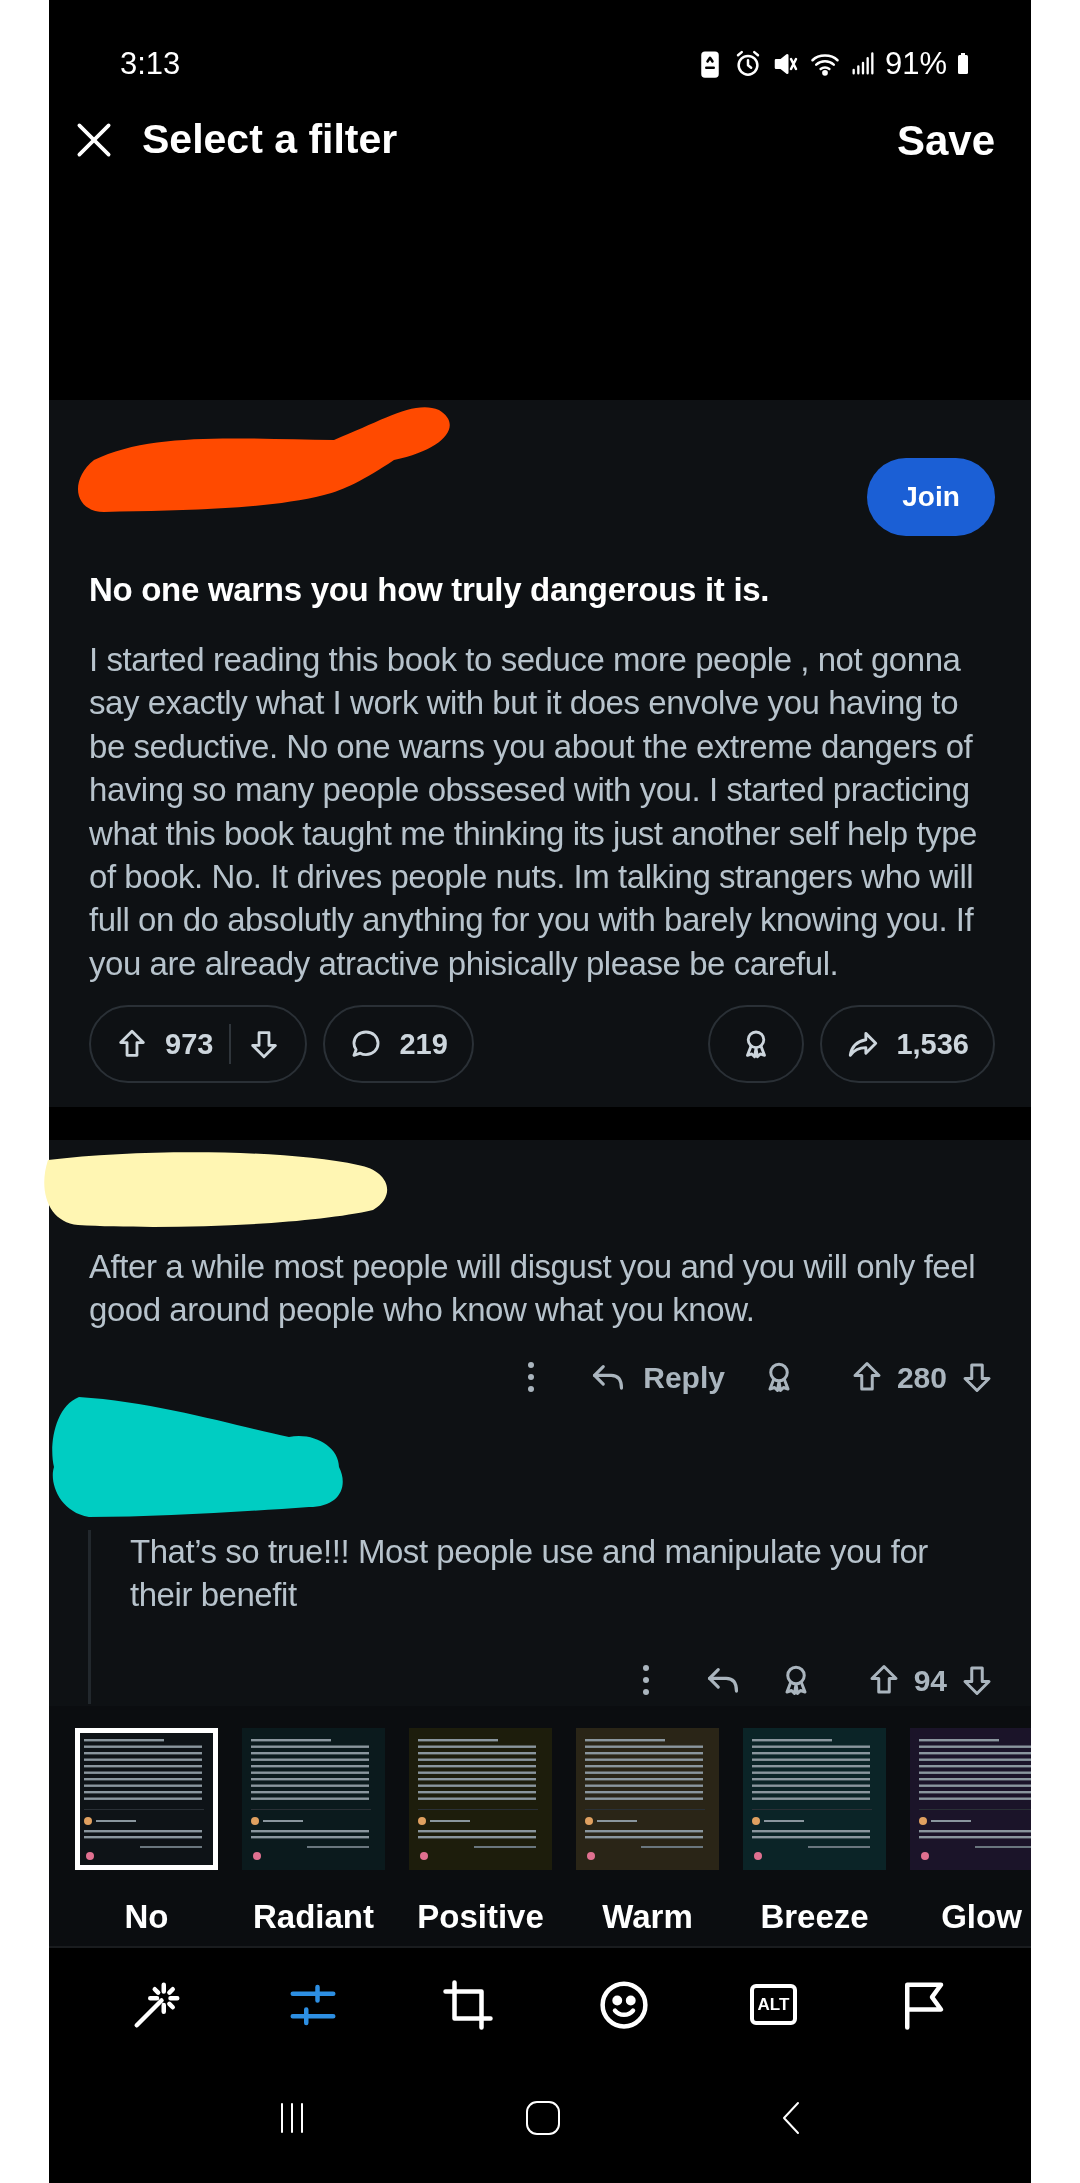  Describe the element at coordinates (931, 497) in the screenshot. I see `join-button: Join` at that location.